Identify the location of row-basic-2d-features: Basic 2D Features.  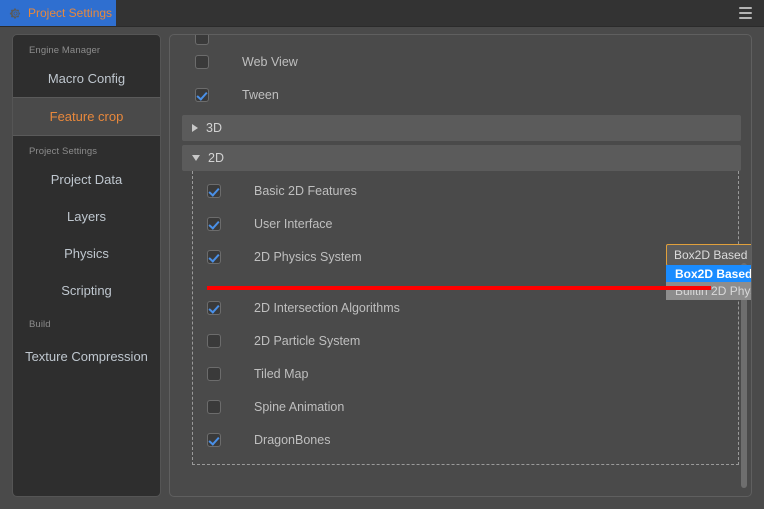
(465, 190).